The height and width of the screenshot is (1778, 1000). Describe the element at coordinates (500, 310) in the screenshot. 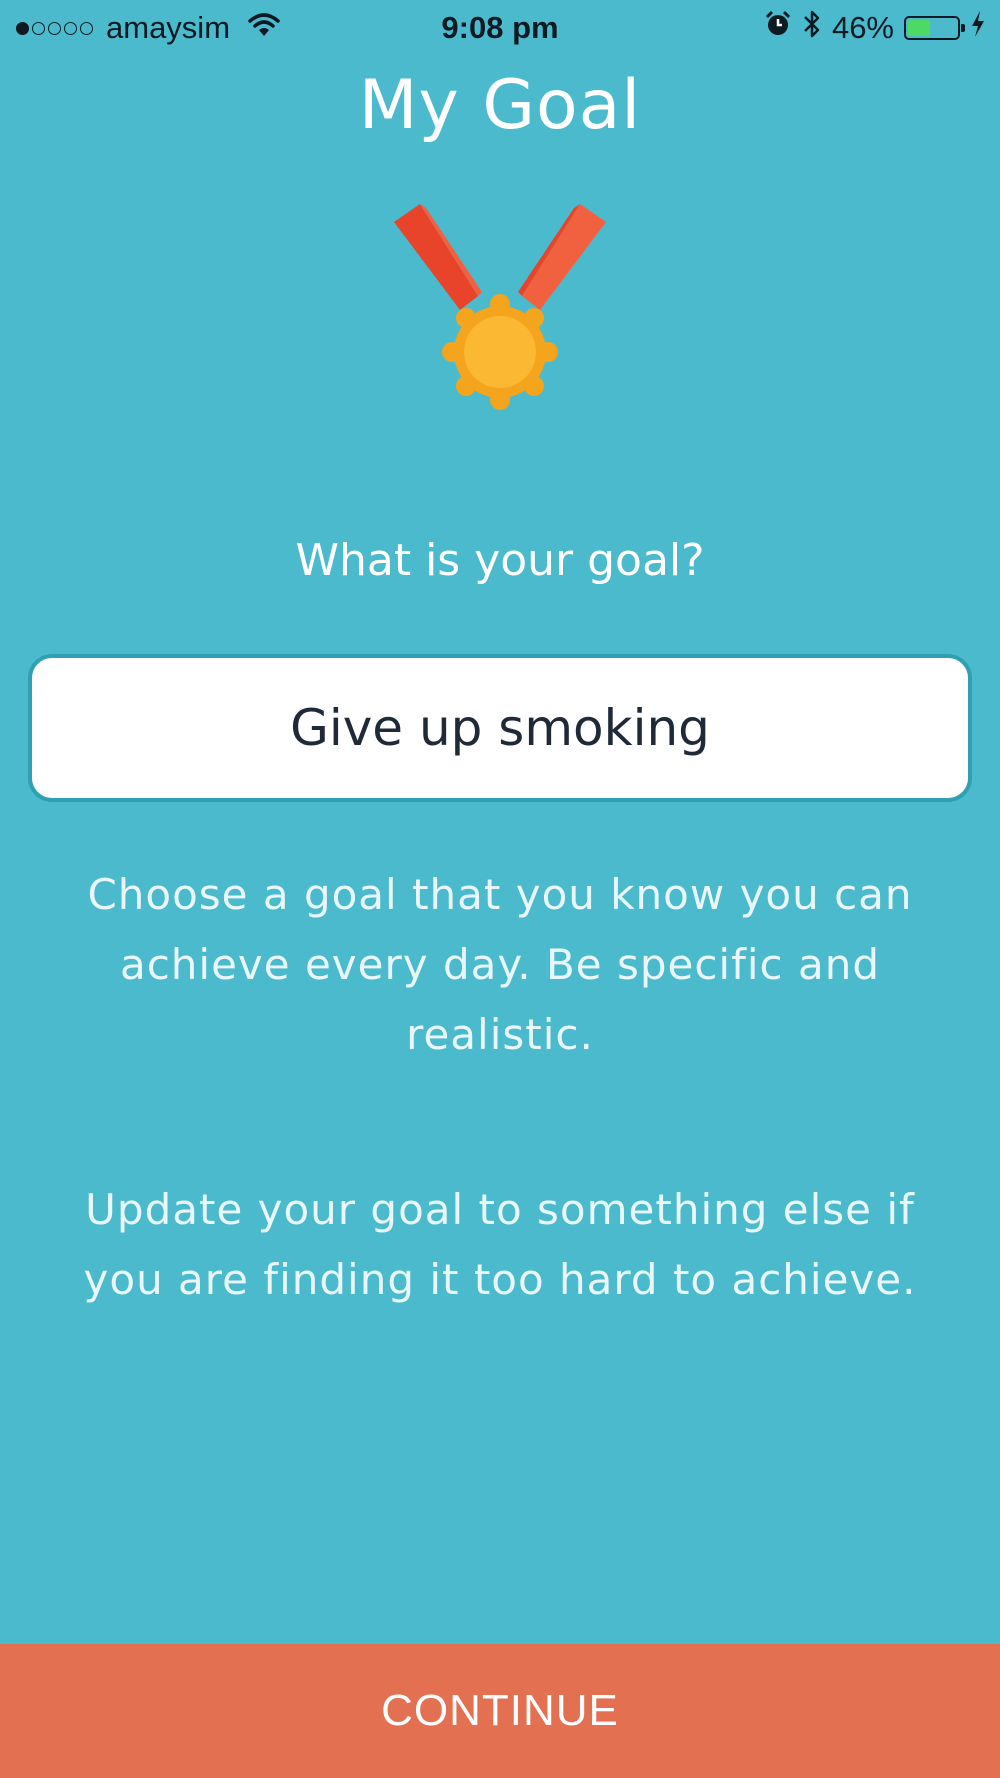

I see `medal-icon` at that location.